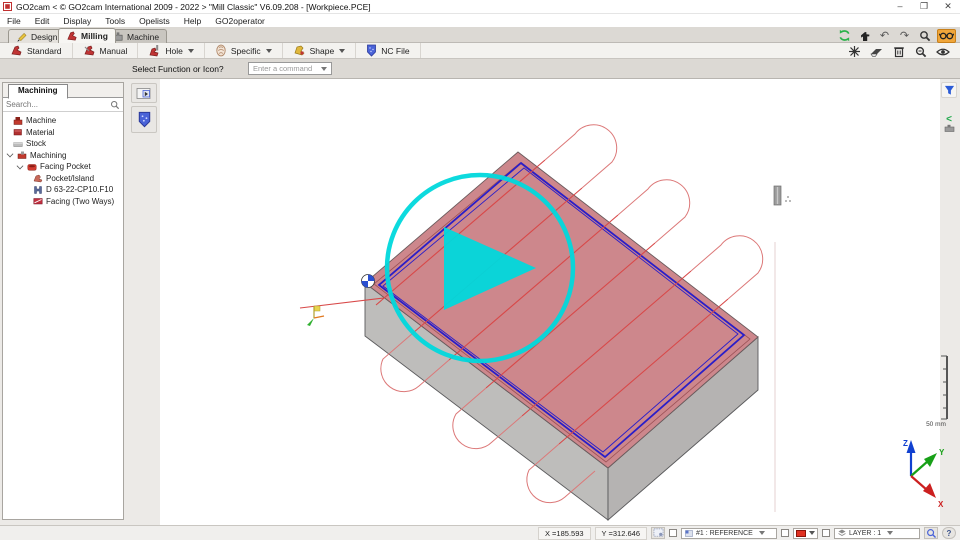  I want to click on specific-label: Specific, so click(245, 50).